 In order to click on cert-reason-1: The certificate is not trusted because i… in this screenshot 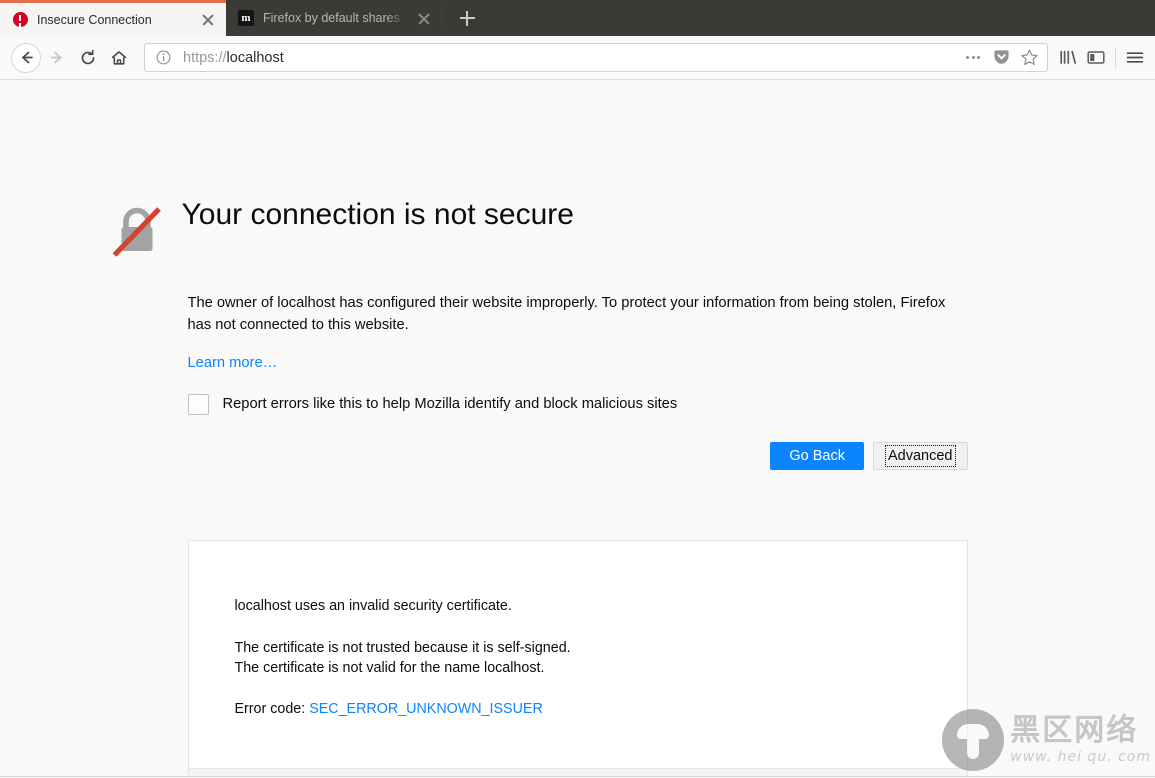, I will do `click(402, 647)`.